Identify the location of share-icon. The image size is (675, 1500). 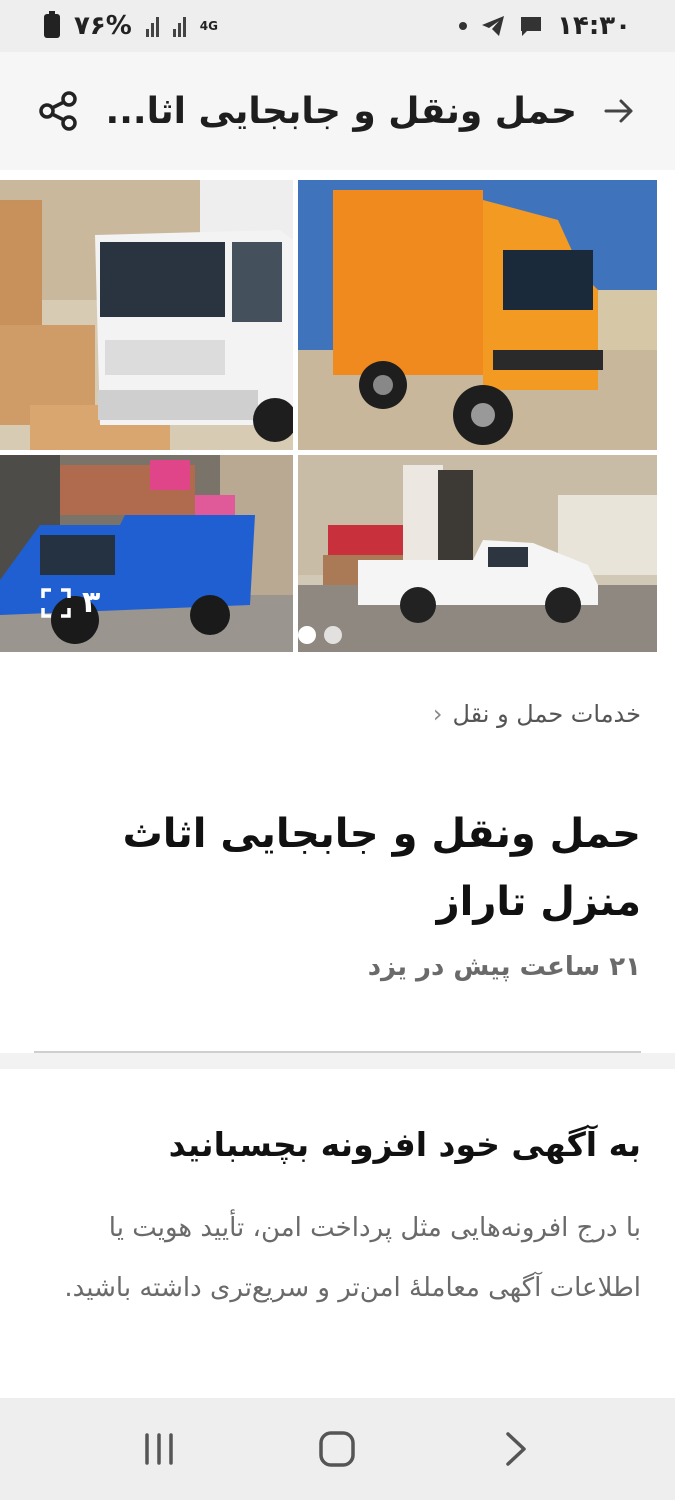
(58, 111).